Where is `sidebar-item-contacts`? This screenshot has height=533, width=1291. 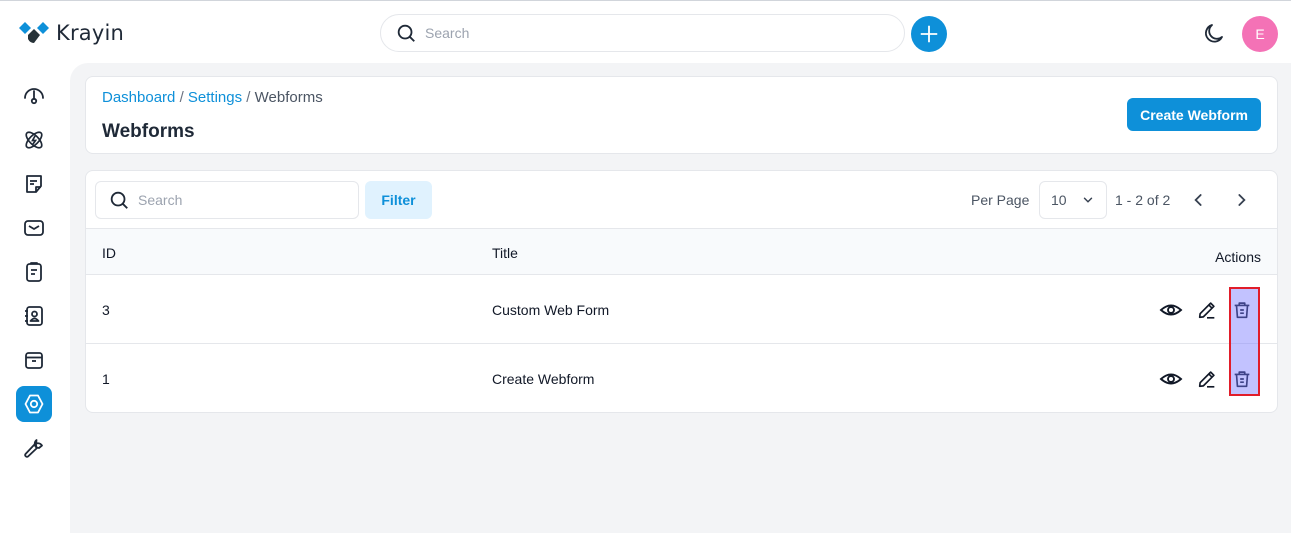 sidebar-item-contacts is located at coordinates (34, 316).